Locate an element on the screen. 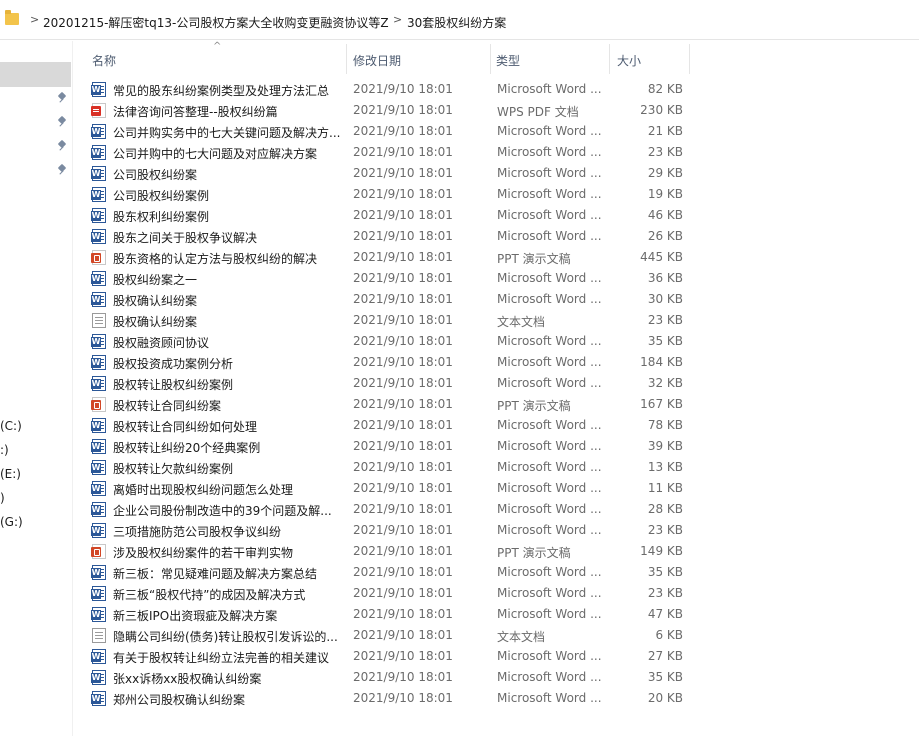  folder-icon is located at coordinates (12, 17).